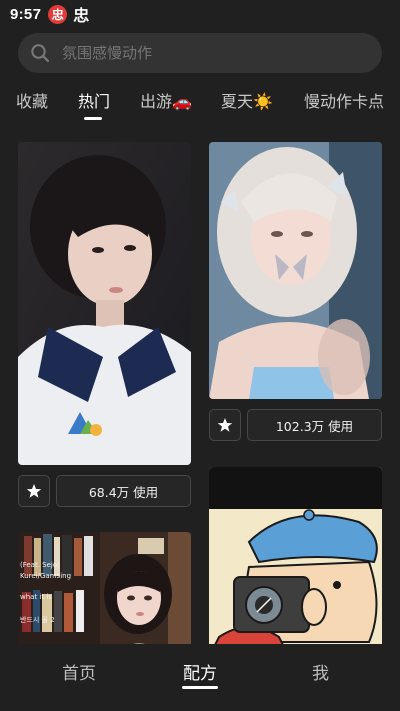  Describe the element at coordinates (200, 14) in the screenshot. I see `status-bar: 9:57 忠 忠` at that location.